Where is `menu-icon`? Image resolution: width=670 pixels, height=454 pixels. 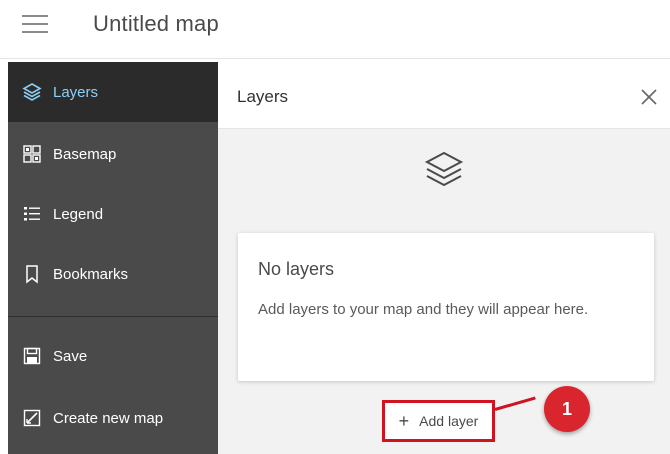 menu-icon is located at coordinates (36, 24).